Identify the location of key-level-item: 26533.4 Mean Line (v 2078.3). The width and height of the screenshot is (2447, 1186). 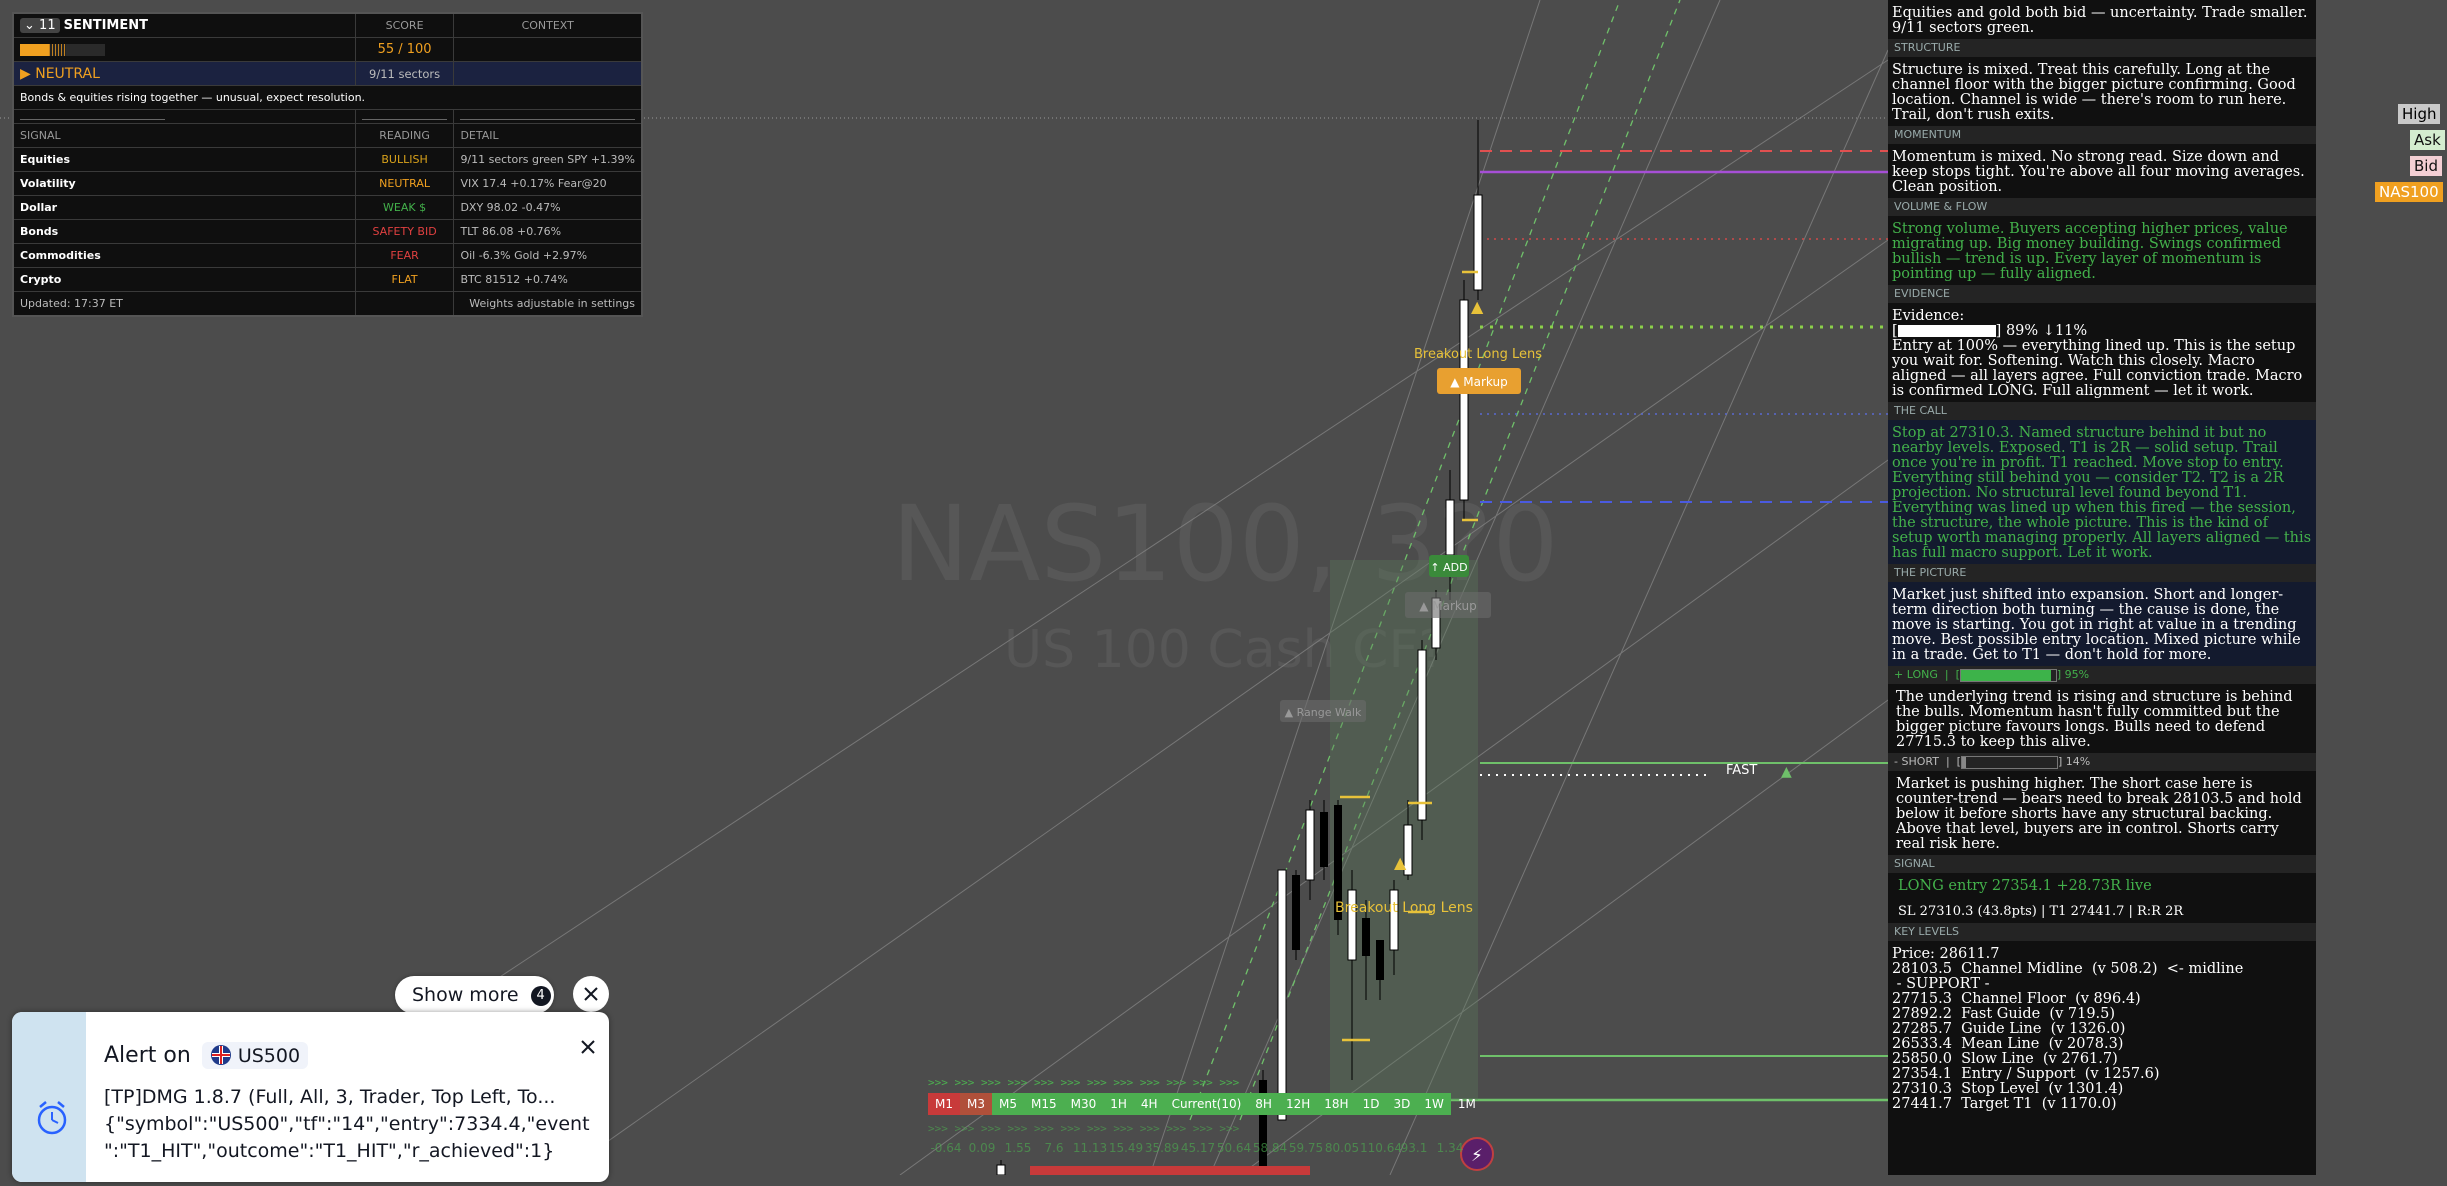
(2008, 1044).